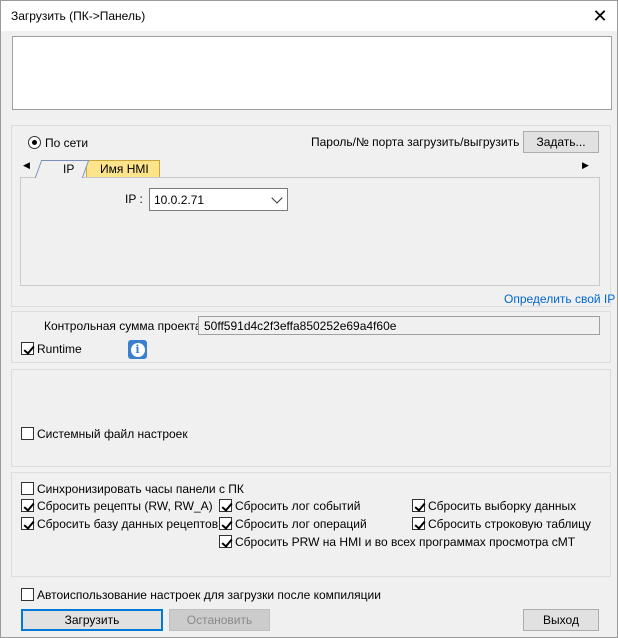 The height and width of the screenshot is (638, 618). Describe the element at coordinates (219, 620) in the screenshot. I see `stop-button: Остановить` at that location.